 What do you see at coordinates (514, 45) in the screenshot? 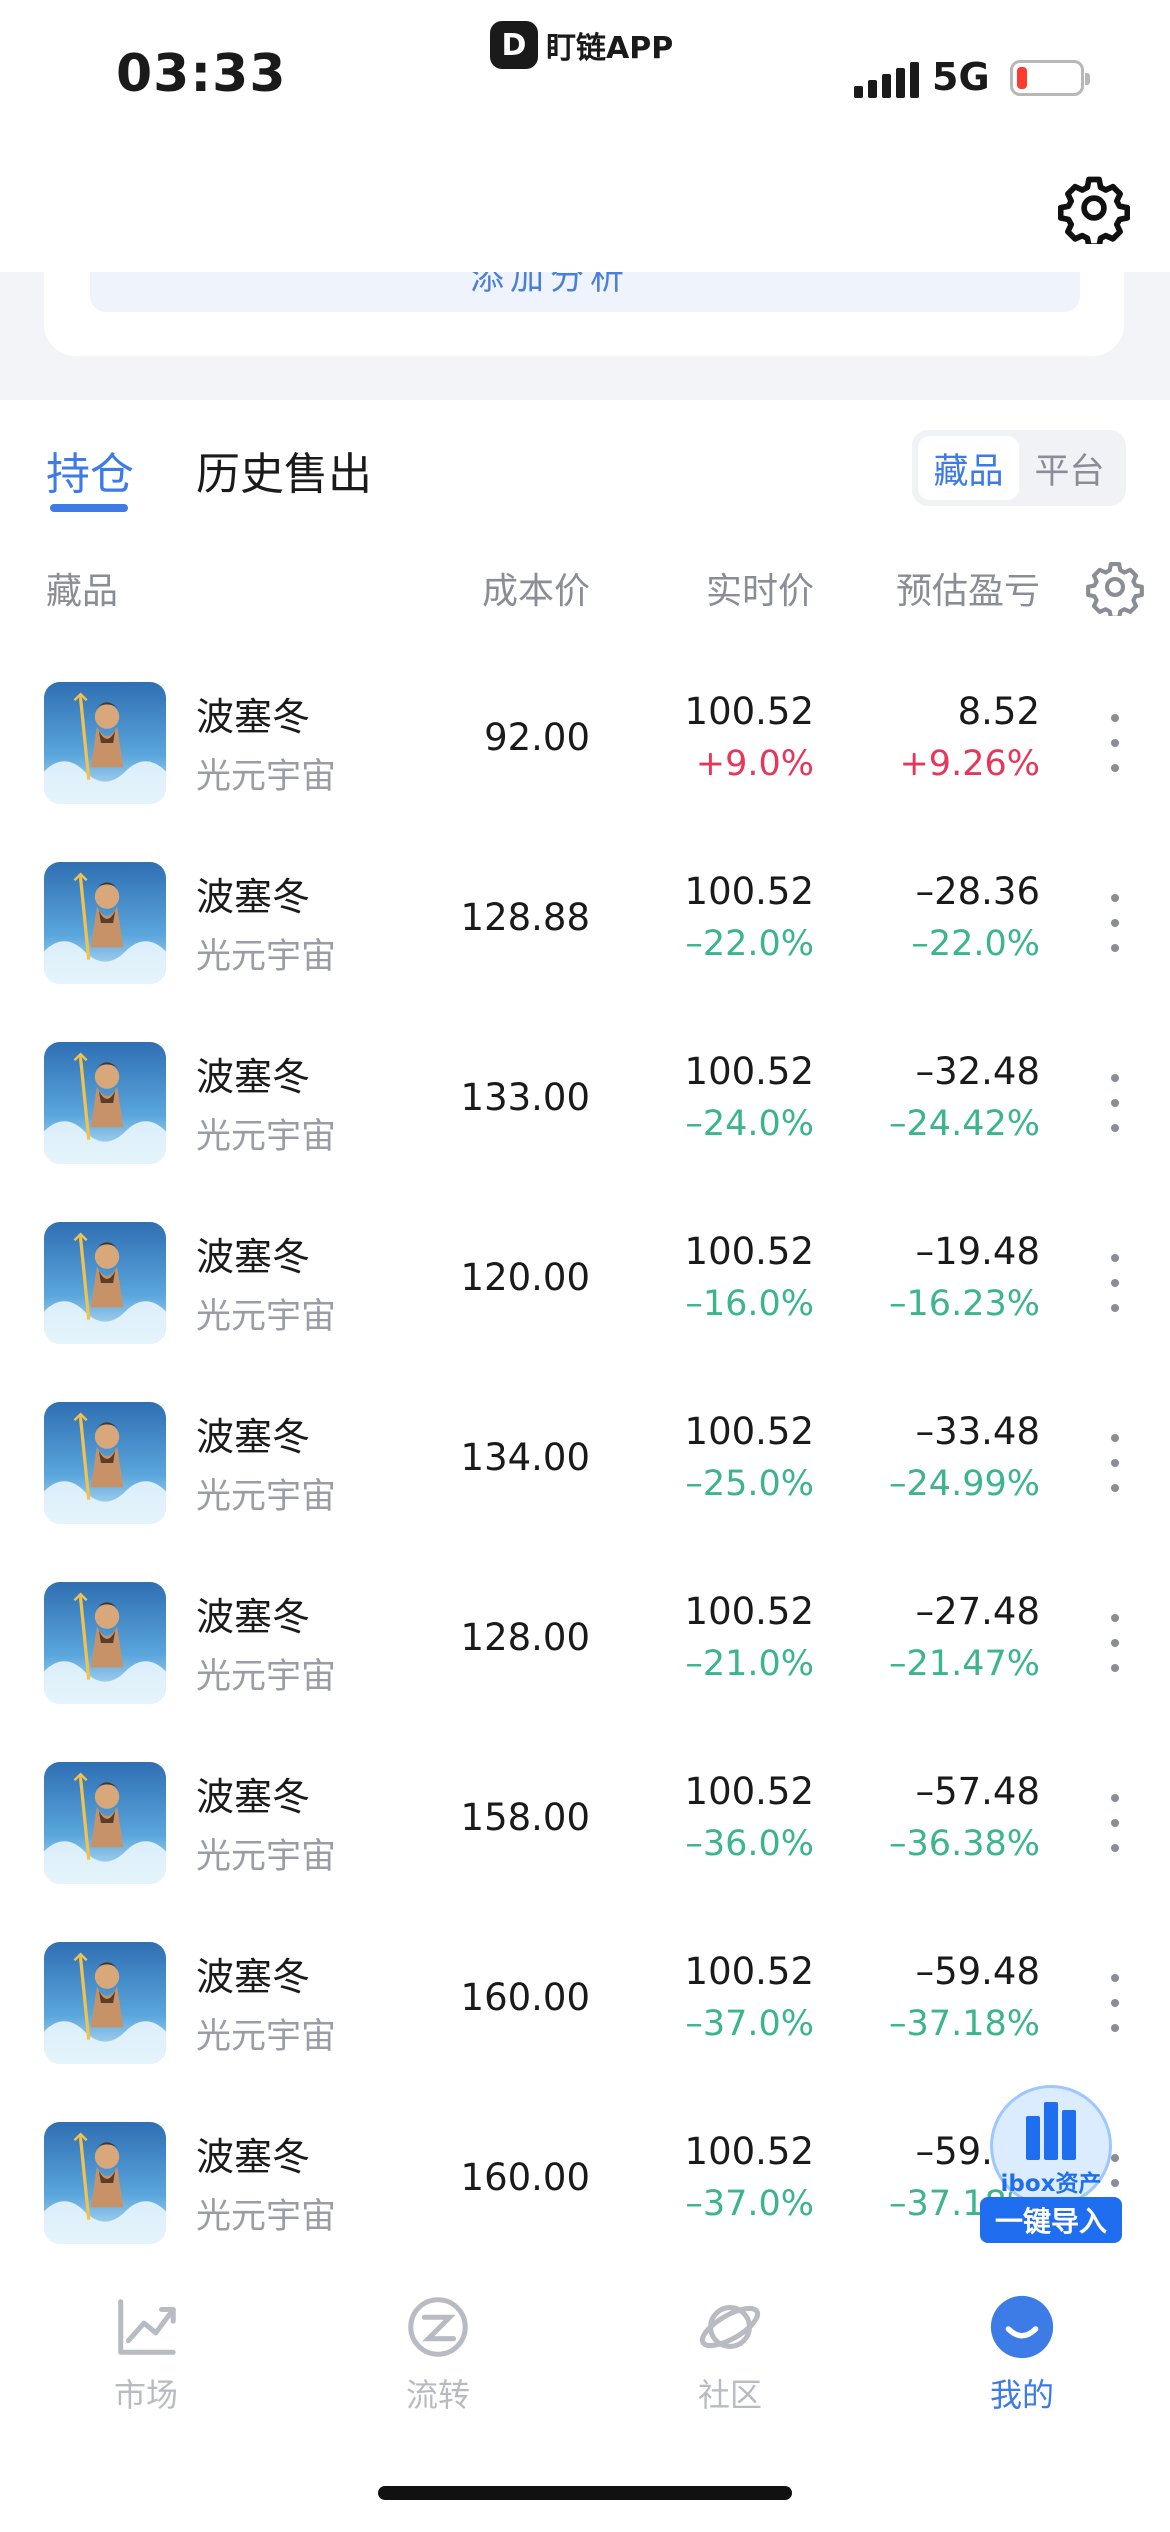
I see `brand-logo-icon: D` at bounding box center [514, 45].